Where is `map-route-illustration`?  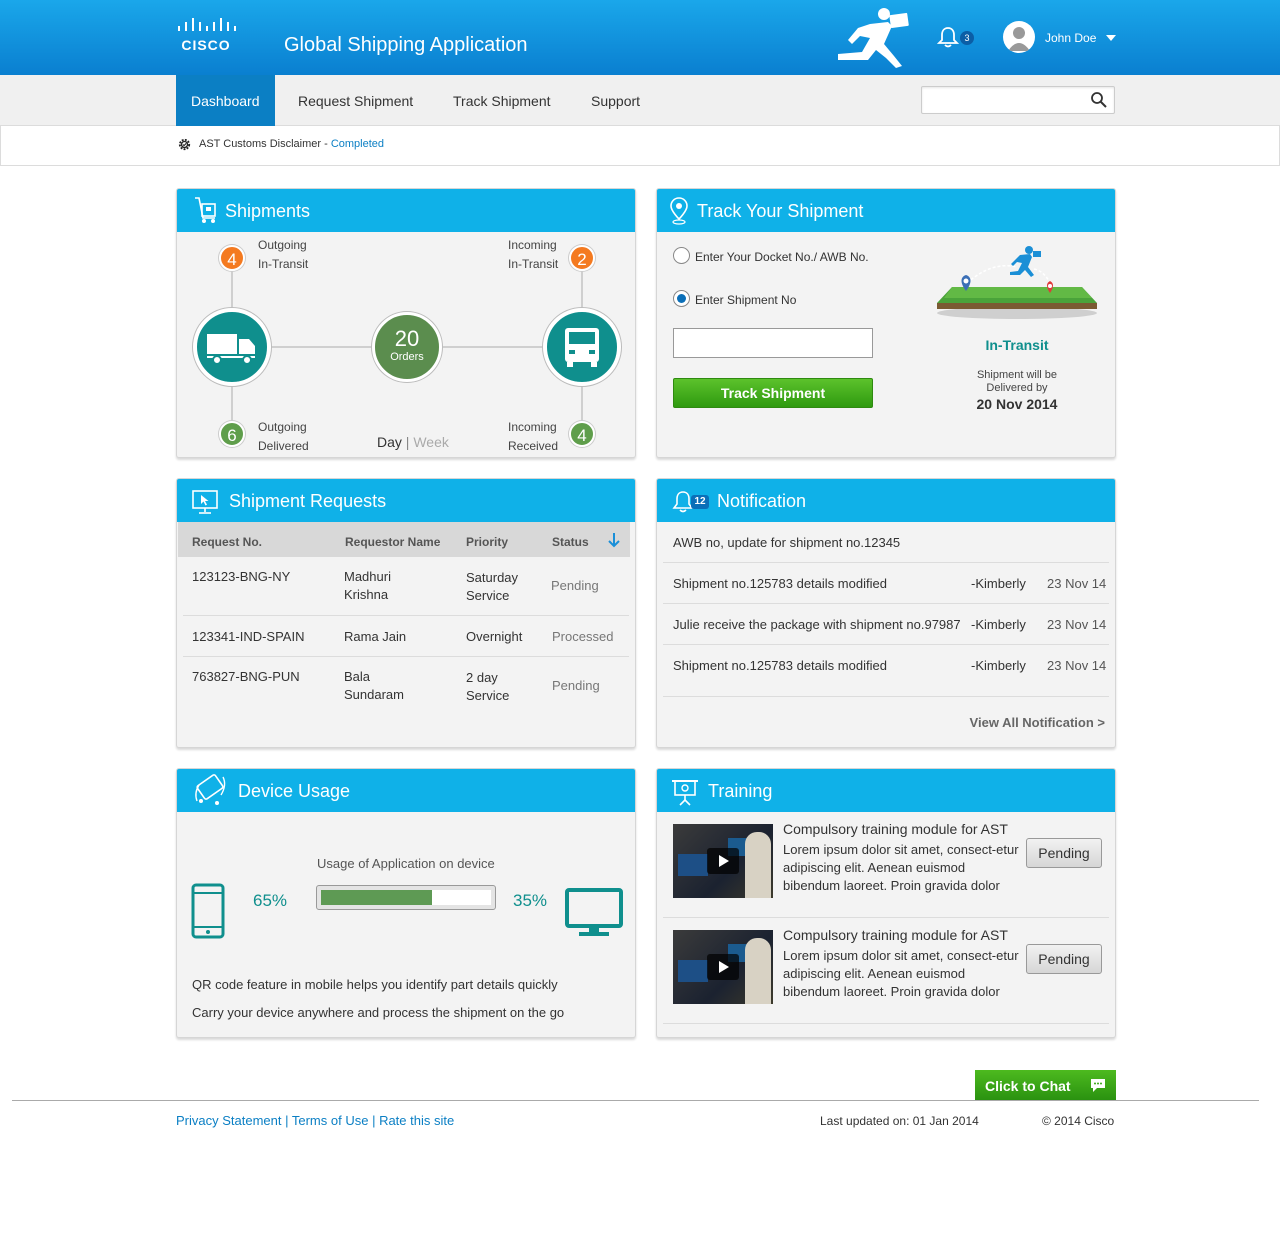
map-route-illustration is located at coordinates (1017, 282).